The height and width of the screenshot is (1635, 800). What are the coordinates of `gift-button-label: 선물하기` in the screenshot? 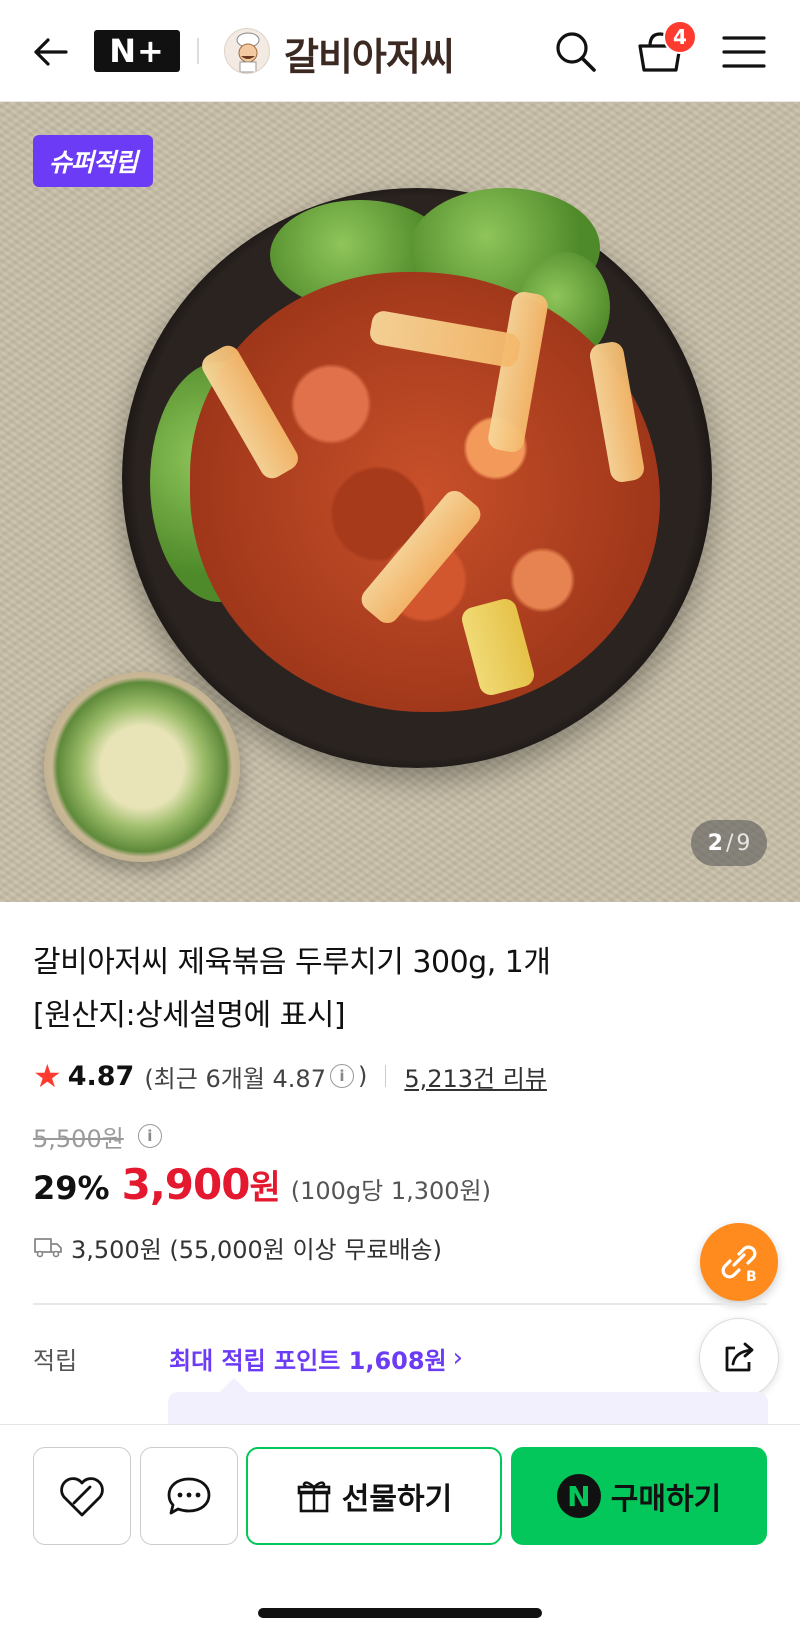 It's located at (397, 1499).